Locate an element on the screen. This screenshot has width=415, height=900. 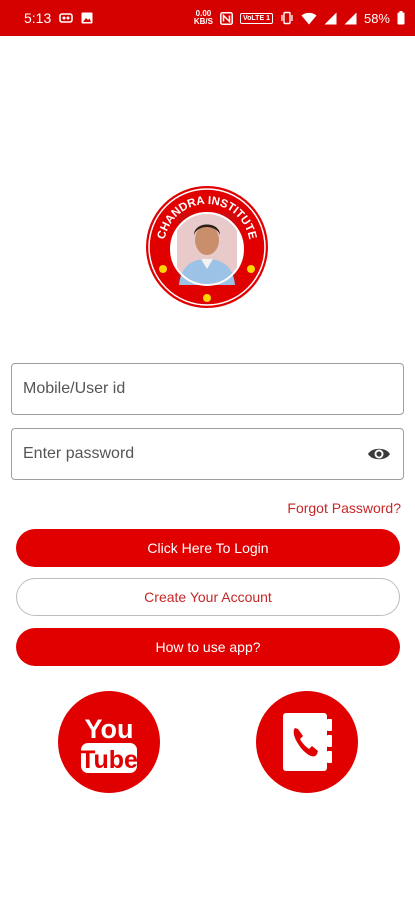
image-icon is located at coordinates (87, 18).